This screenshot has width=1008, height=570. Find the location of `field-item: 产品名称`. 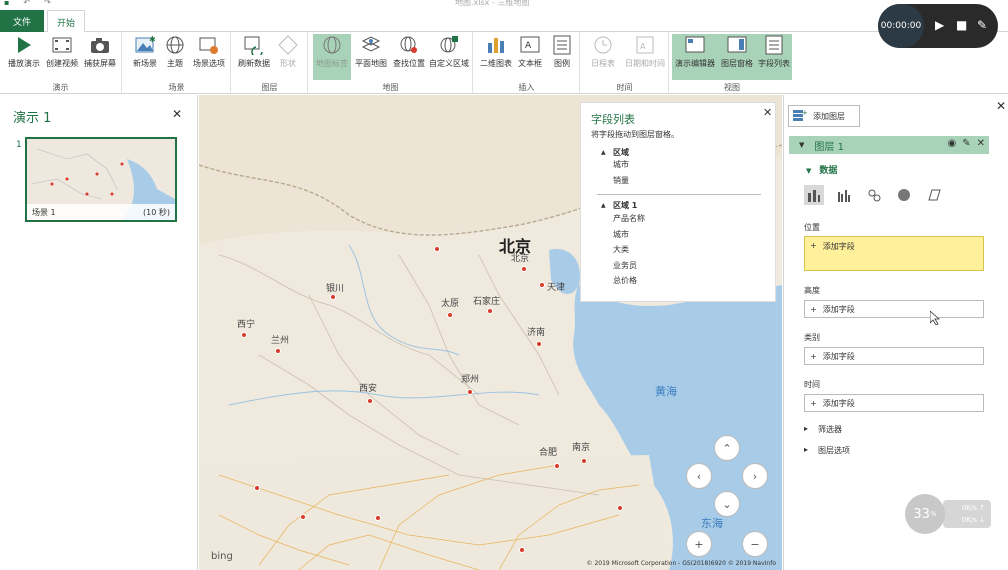

field-item: 产品名称 is located at coordinates (629, 218).